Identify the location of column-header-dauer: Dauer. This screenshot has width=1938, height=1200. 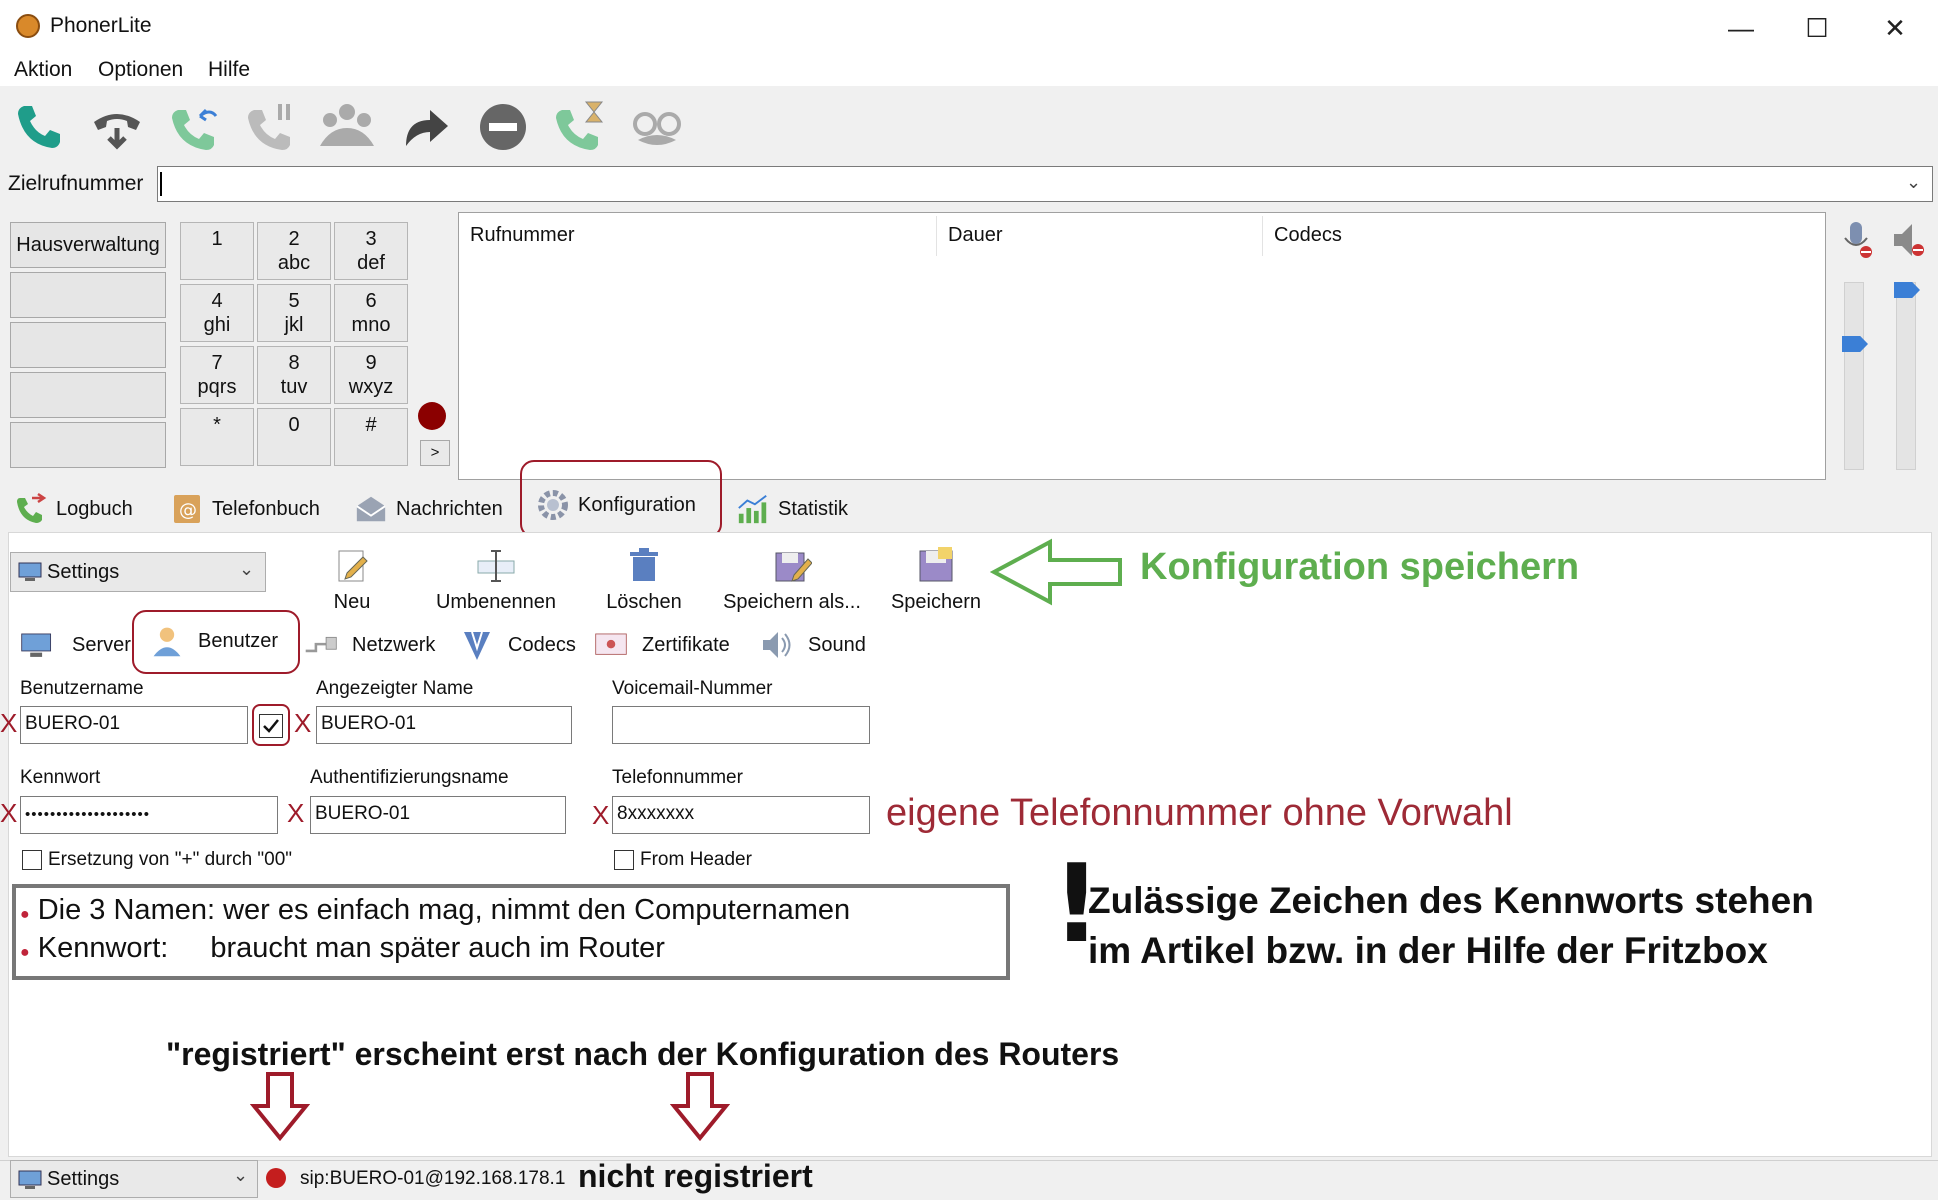
(975, 235).